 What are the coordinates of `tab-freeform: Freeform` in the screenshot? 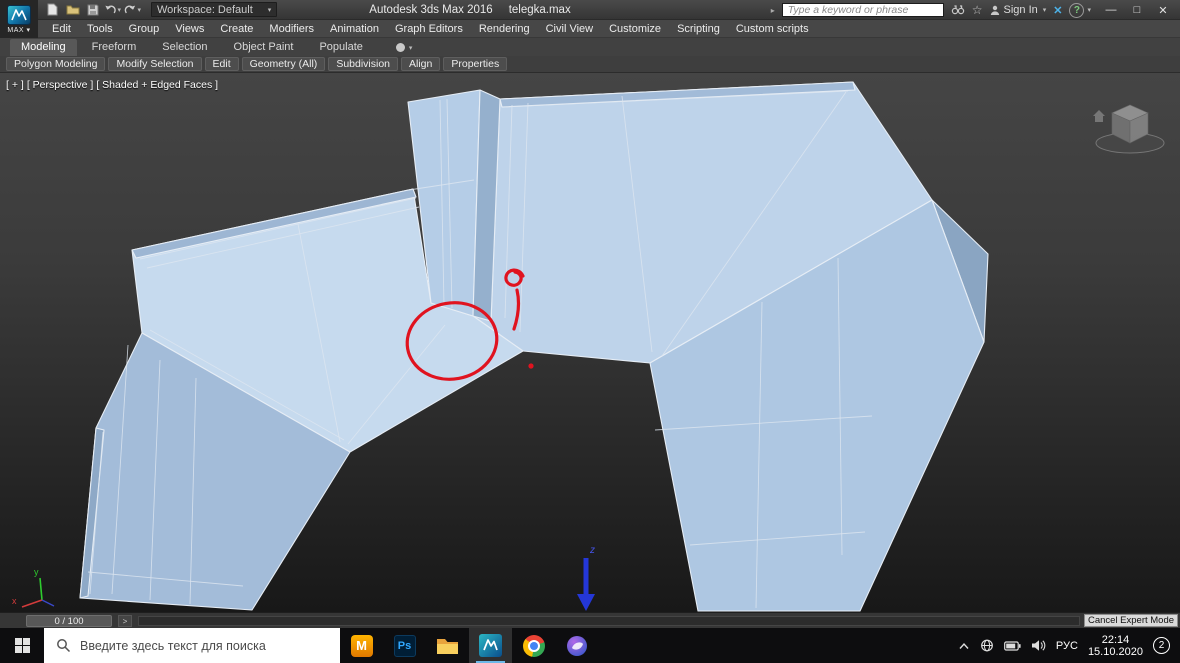 It's located at (114, 47).